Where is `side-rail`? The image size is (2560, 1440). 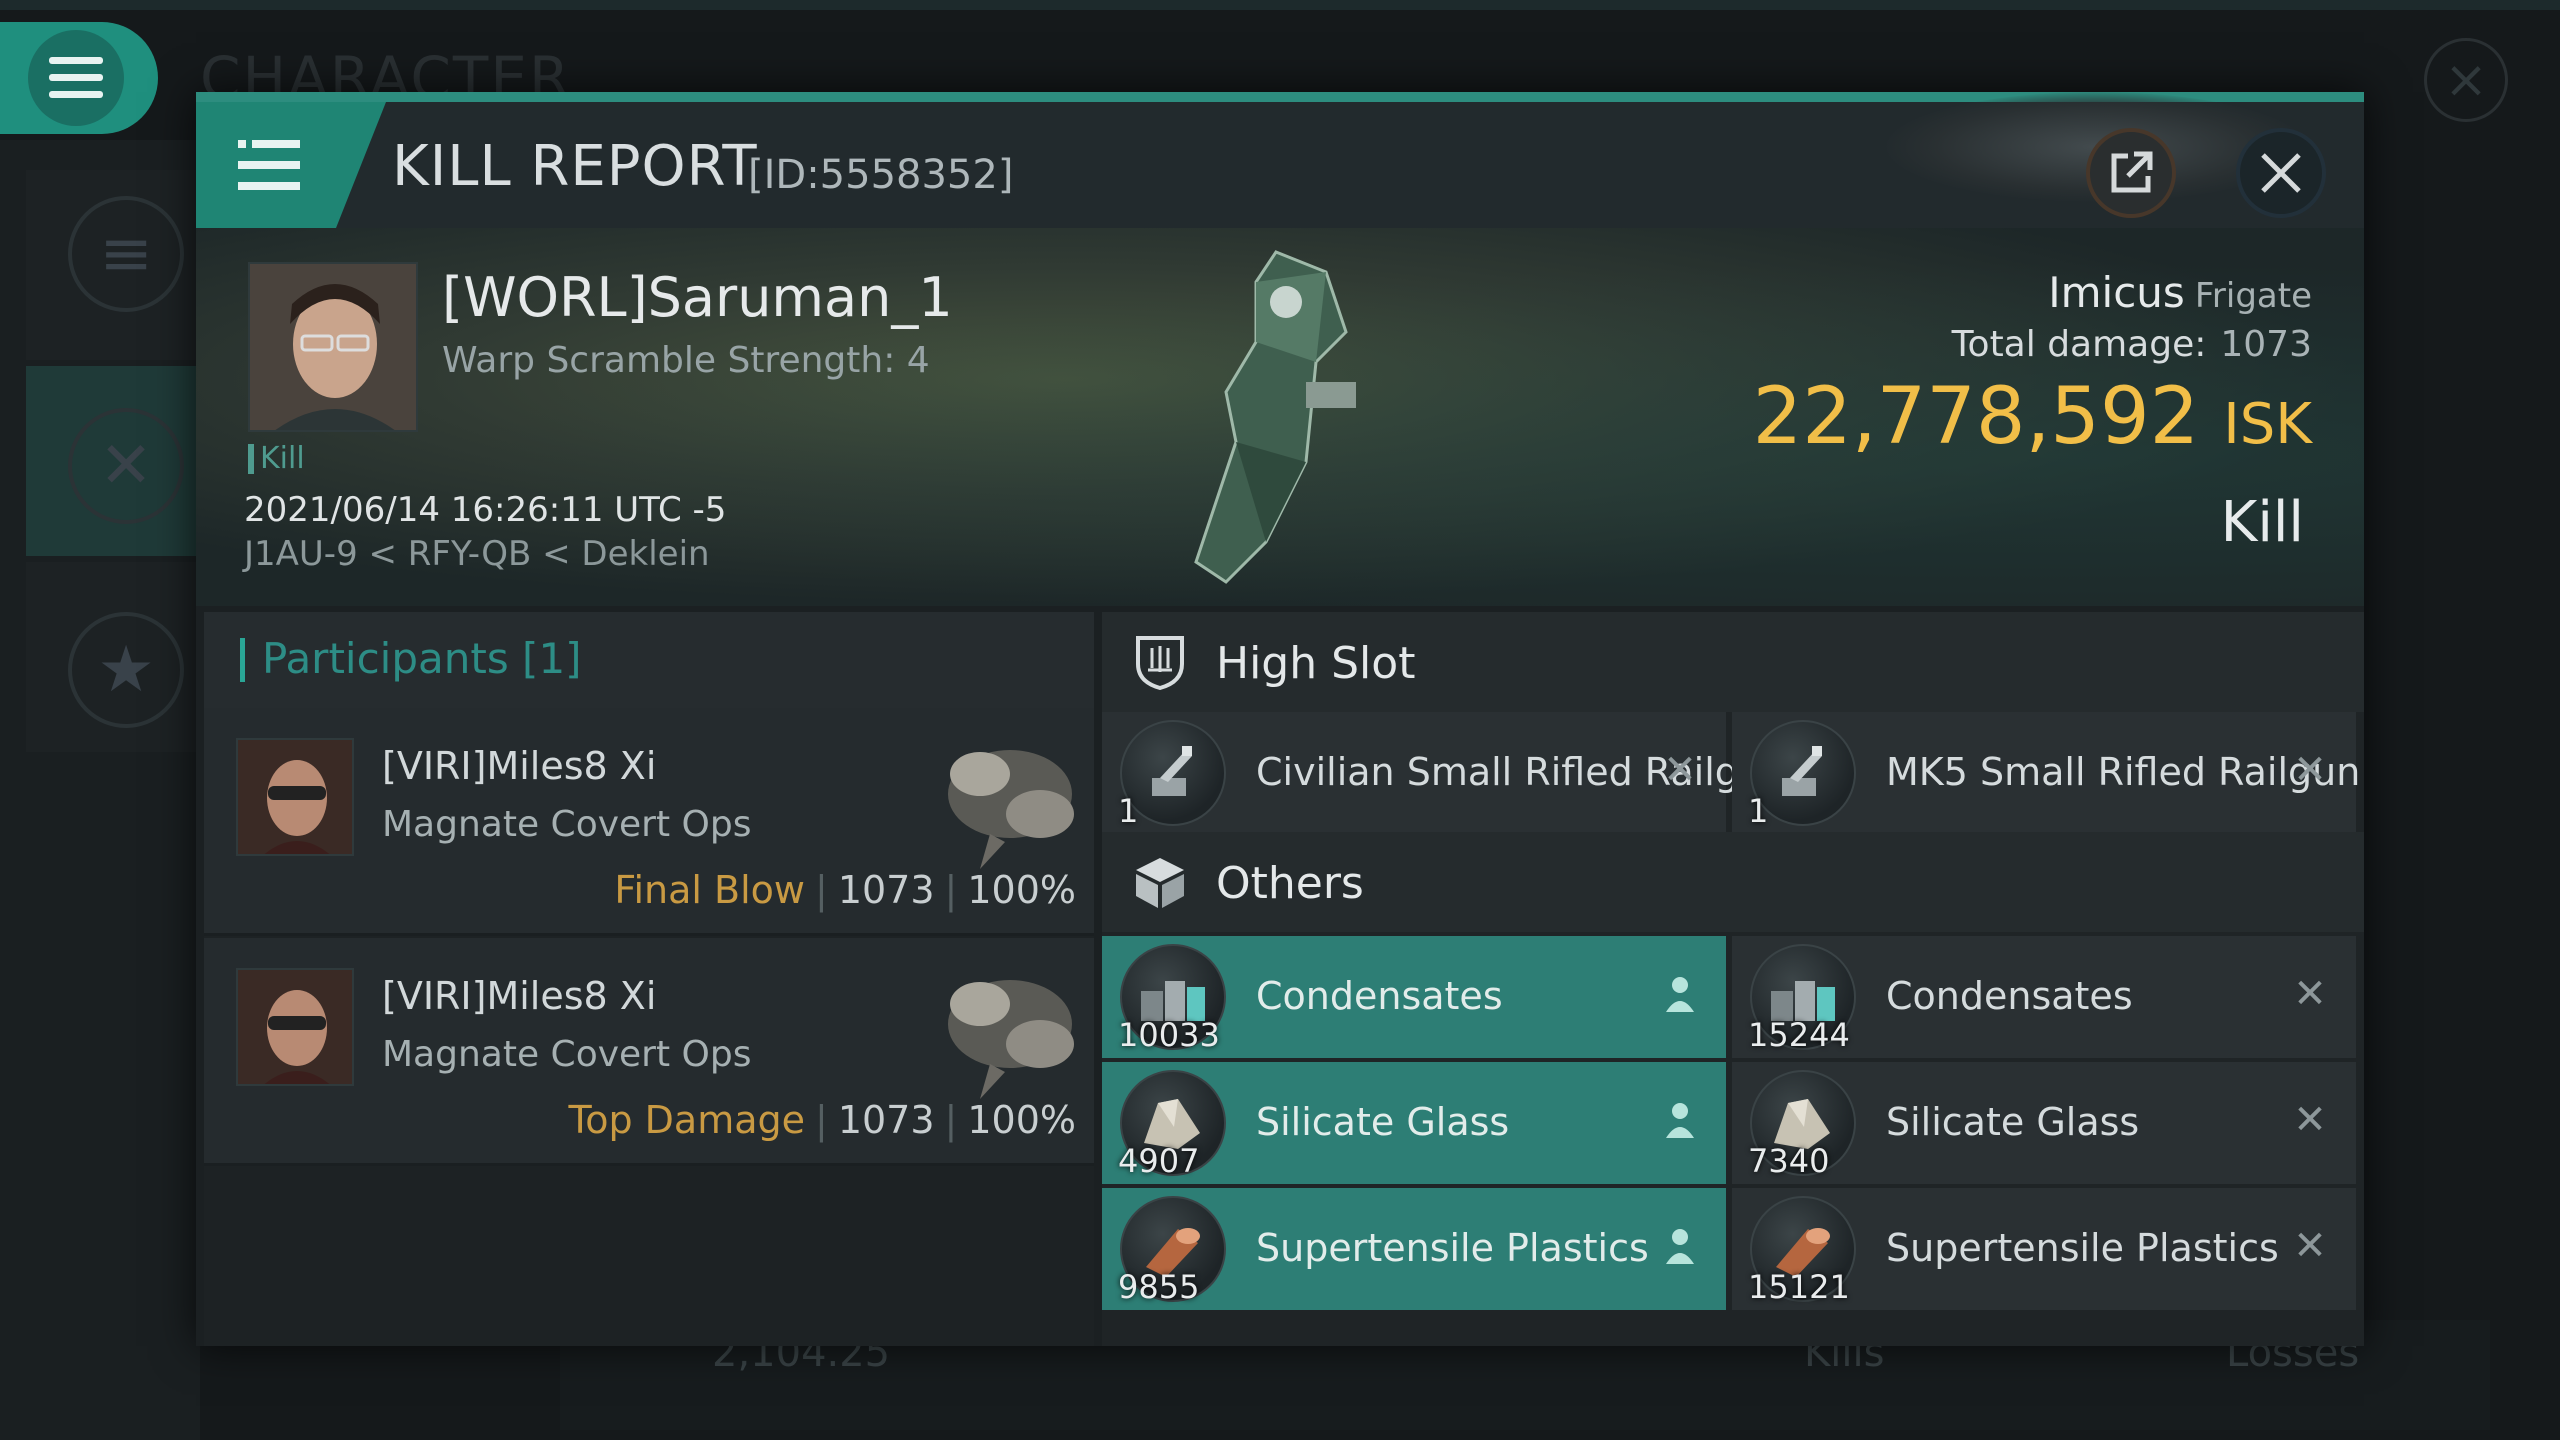 side-rail is located at coordinates (100, 790).